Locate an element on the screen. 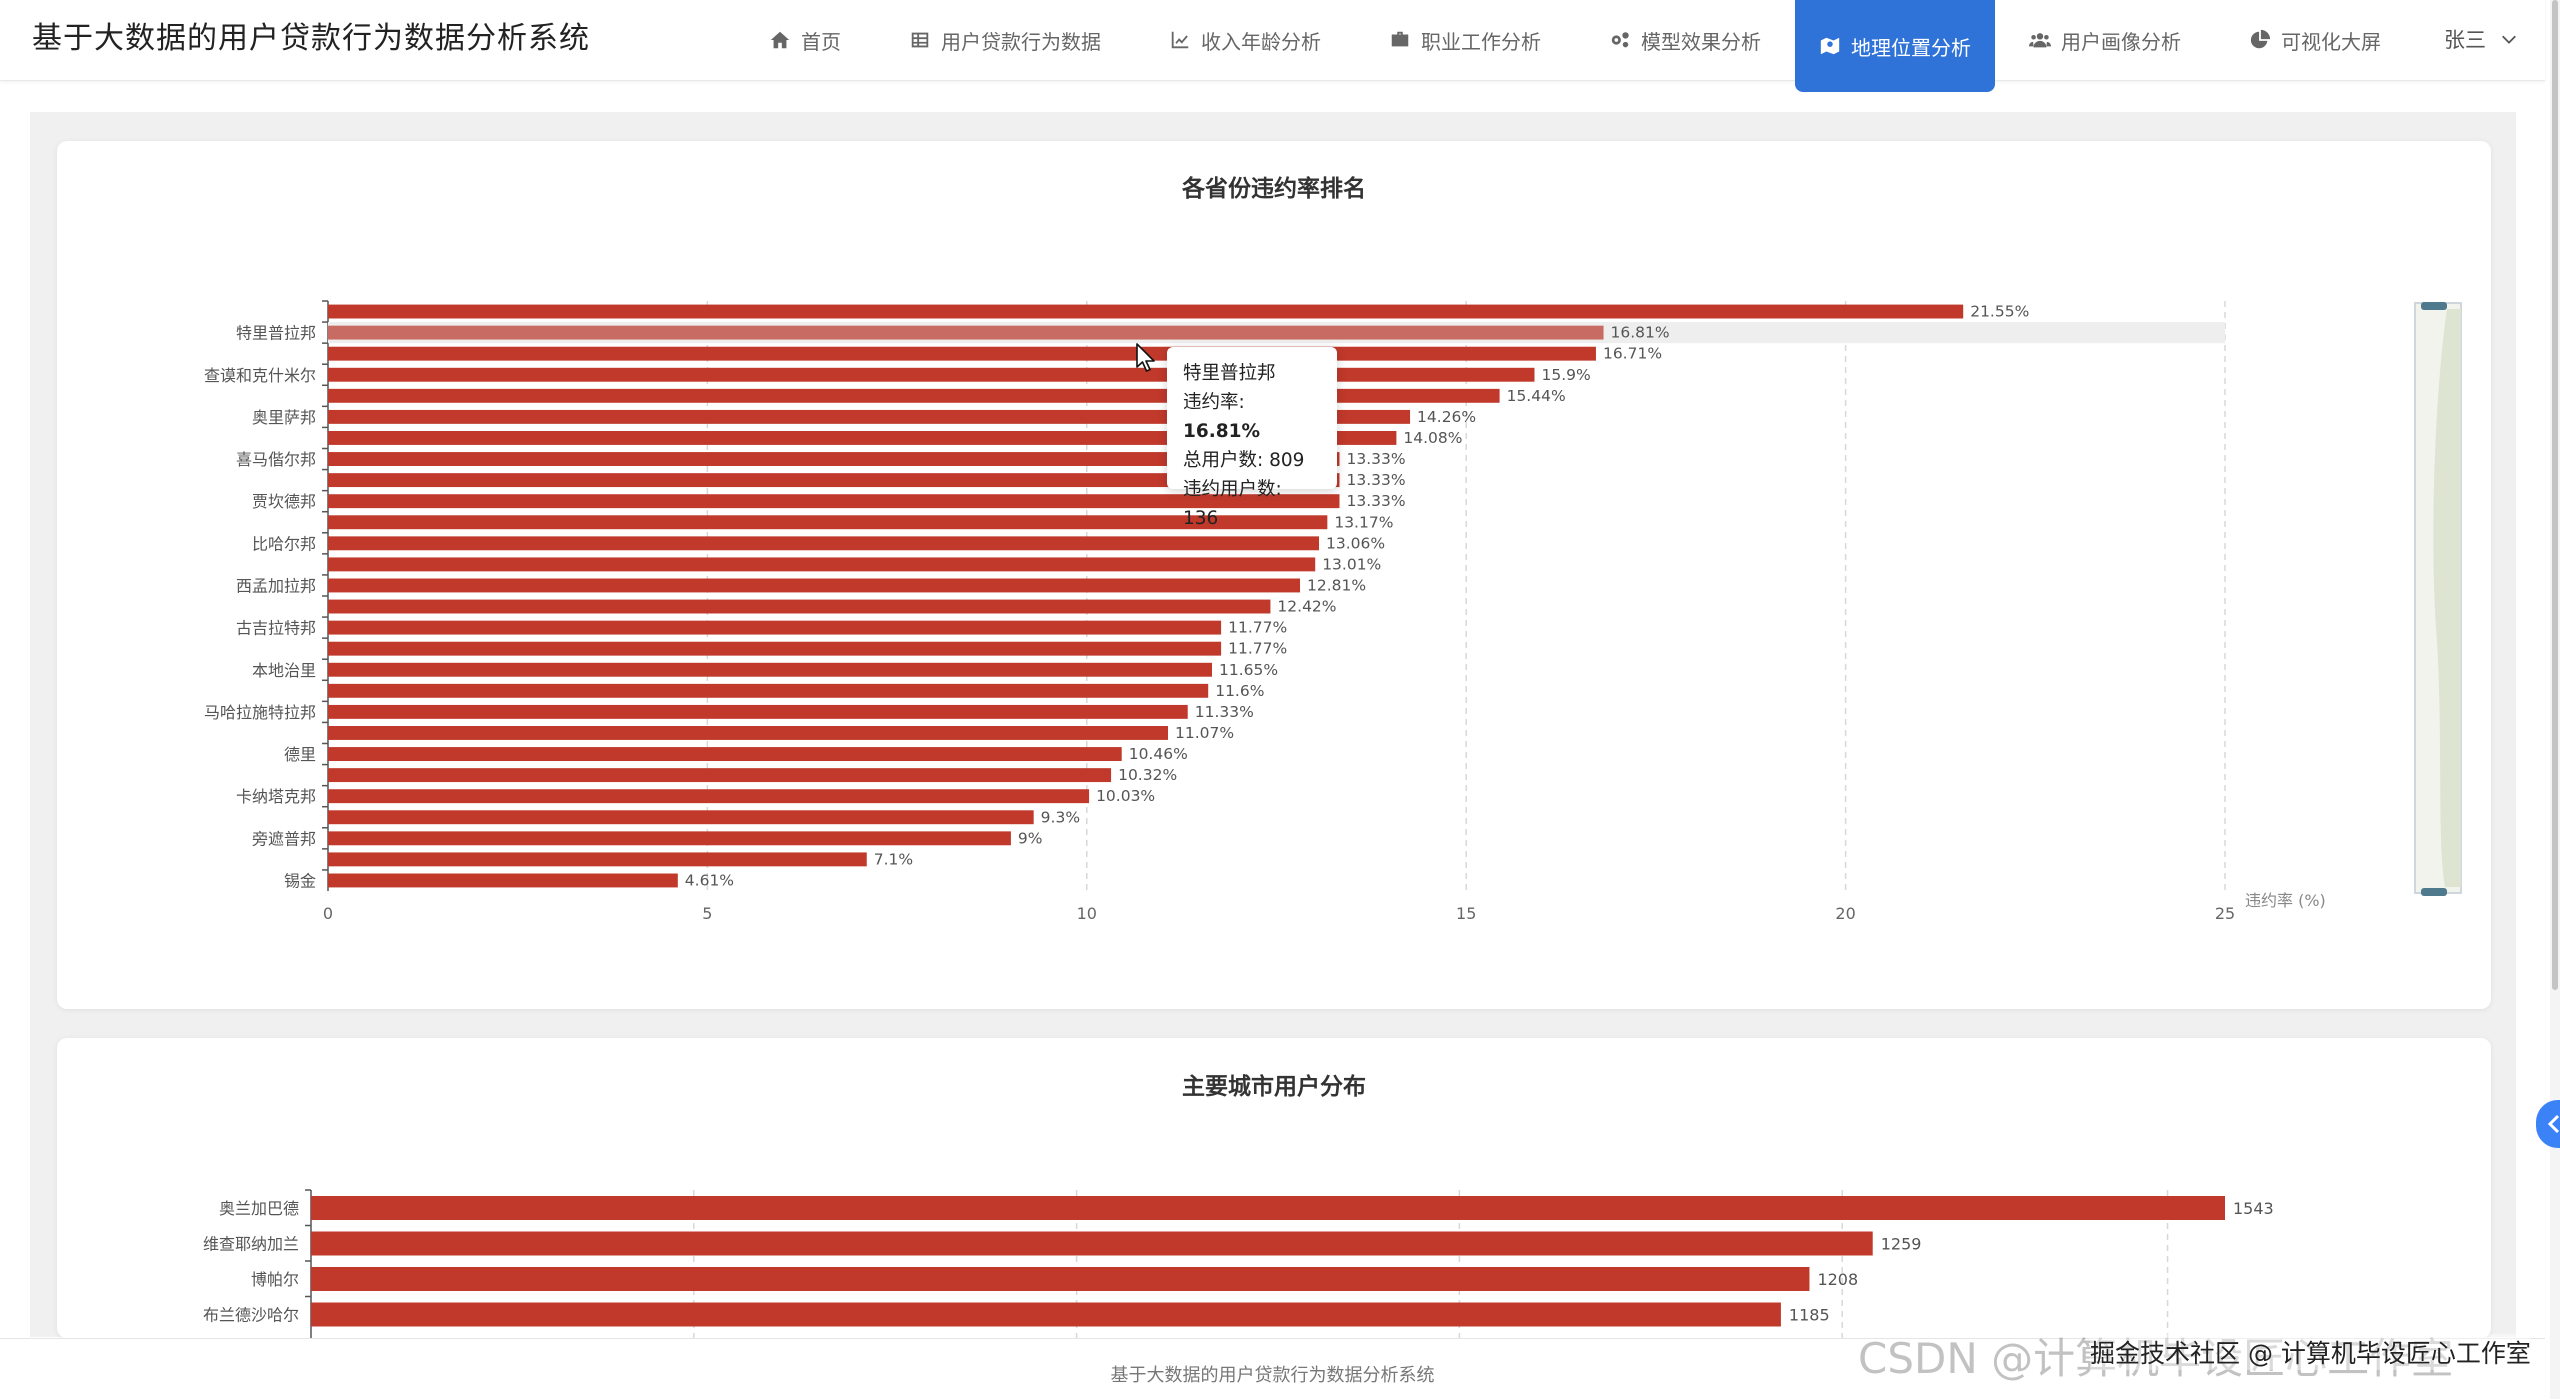  bar-value-label: 9.3% is located at coordinates (1060, 817).